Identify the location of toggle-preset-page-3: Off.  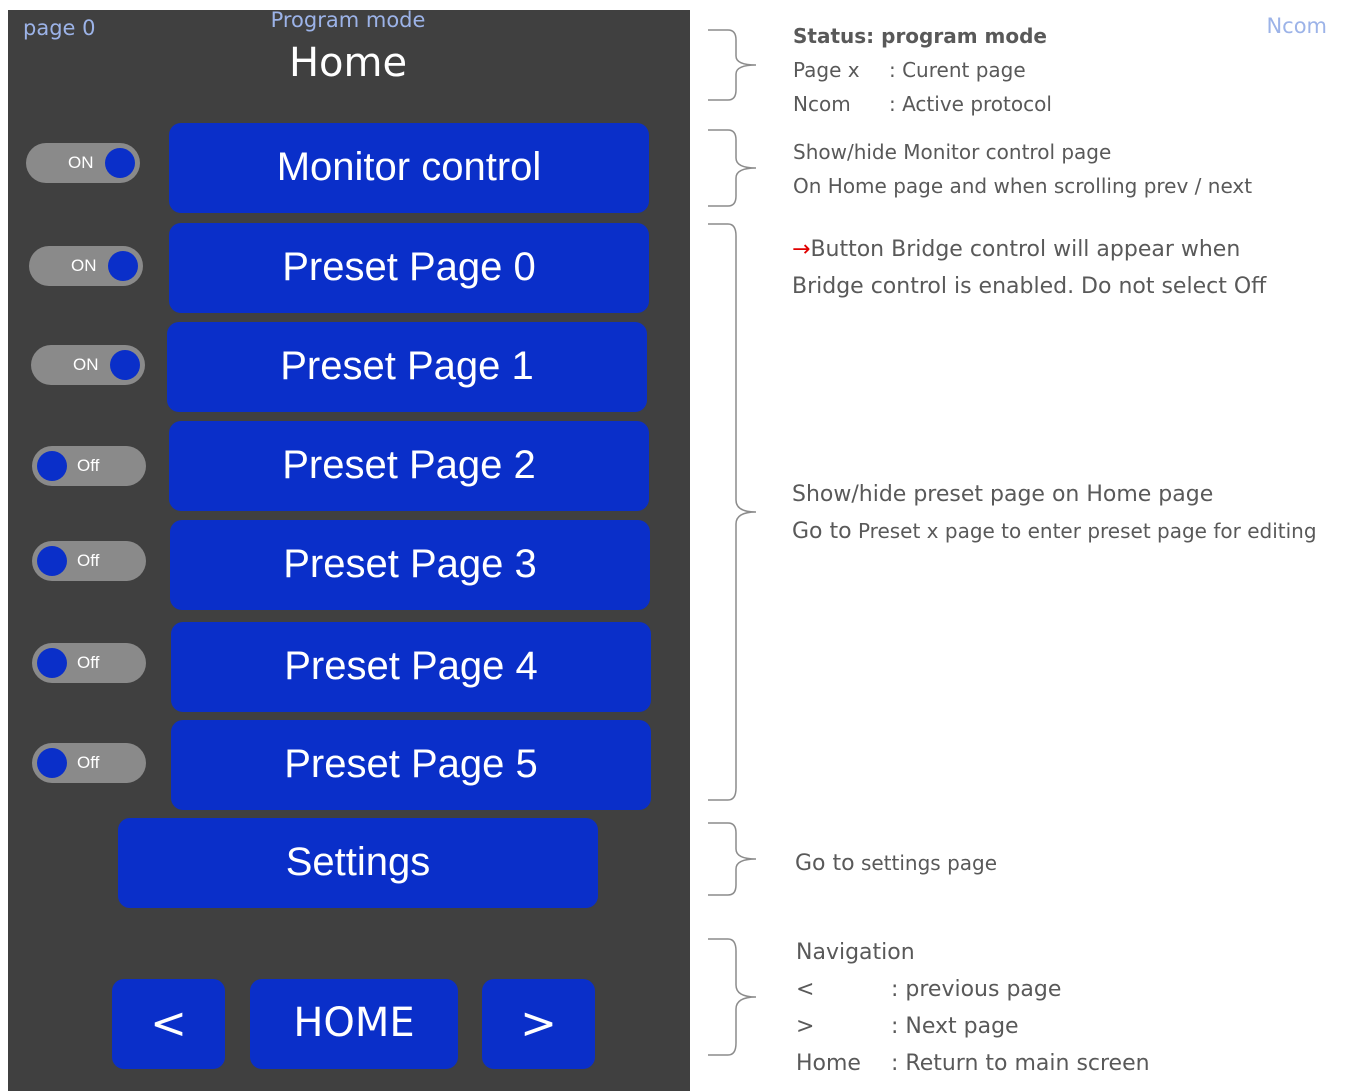
(89, 561).